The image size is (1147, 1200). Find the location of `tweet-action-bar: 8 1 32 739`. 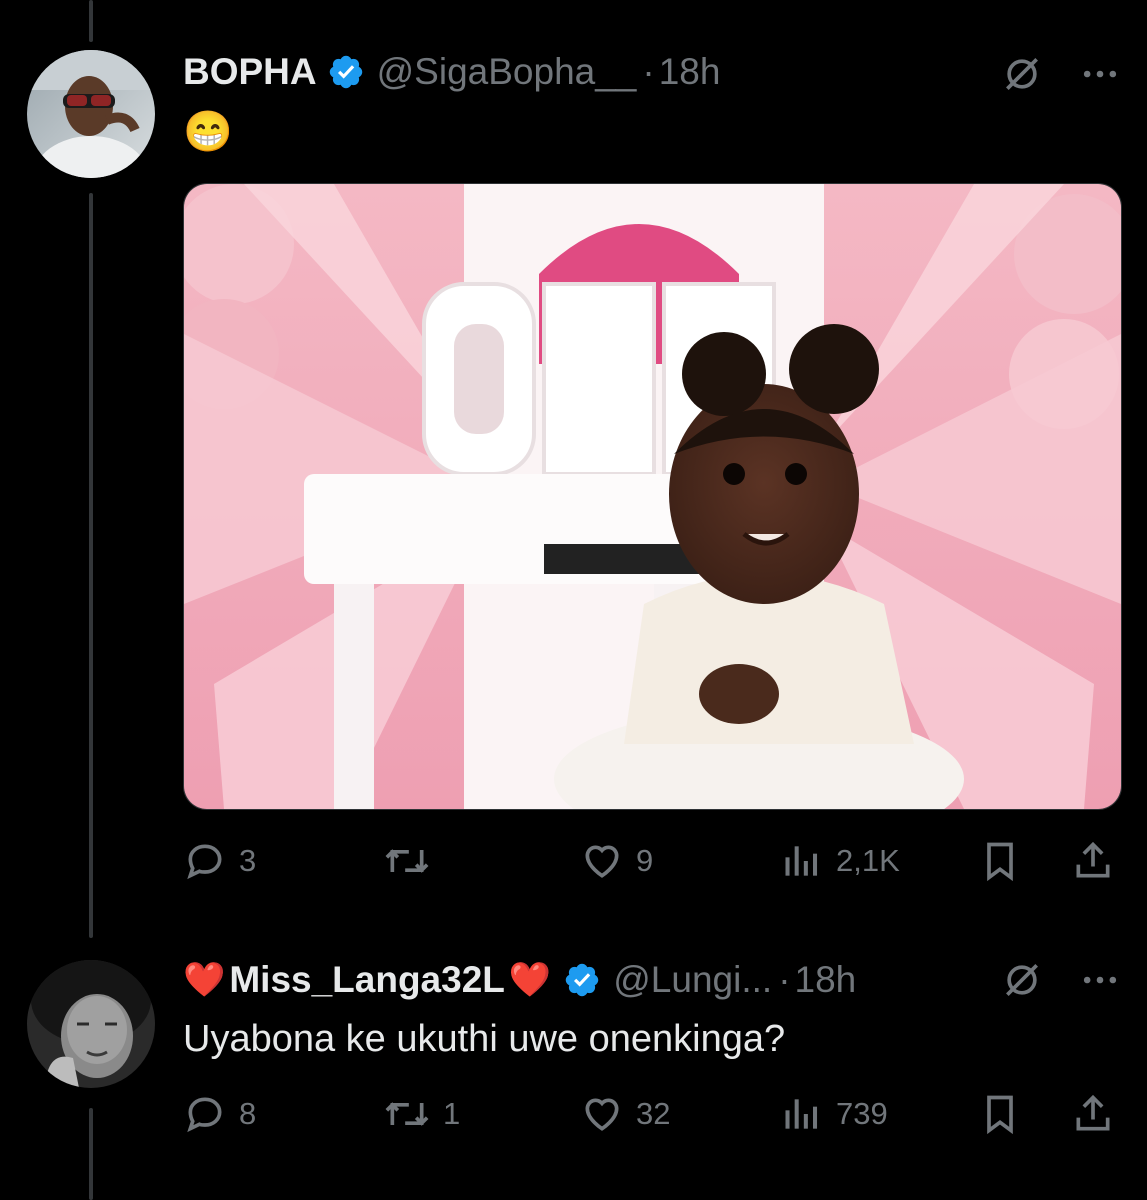

tweet-action-bar: 8 1 32 739 is located at coordinates (650, 1114).